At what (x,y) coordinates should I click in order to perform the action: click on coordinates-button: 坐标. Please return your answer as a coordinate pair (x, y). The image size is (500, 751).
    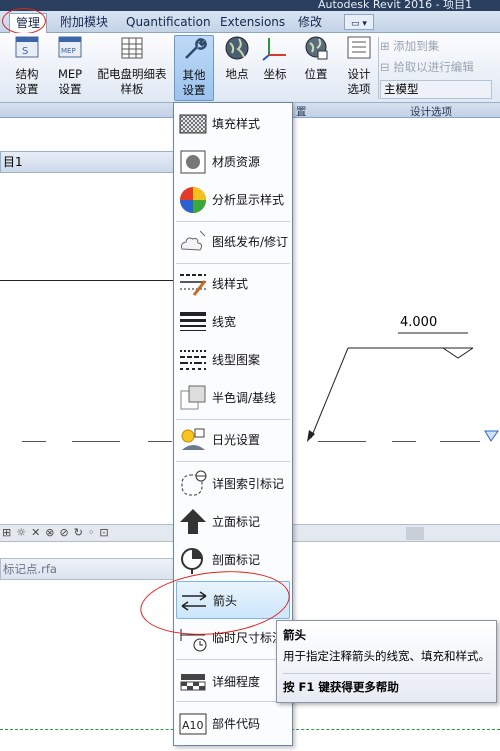
    Looking at the image, I should click on (275, 58).